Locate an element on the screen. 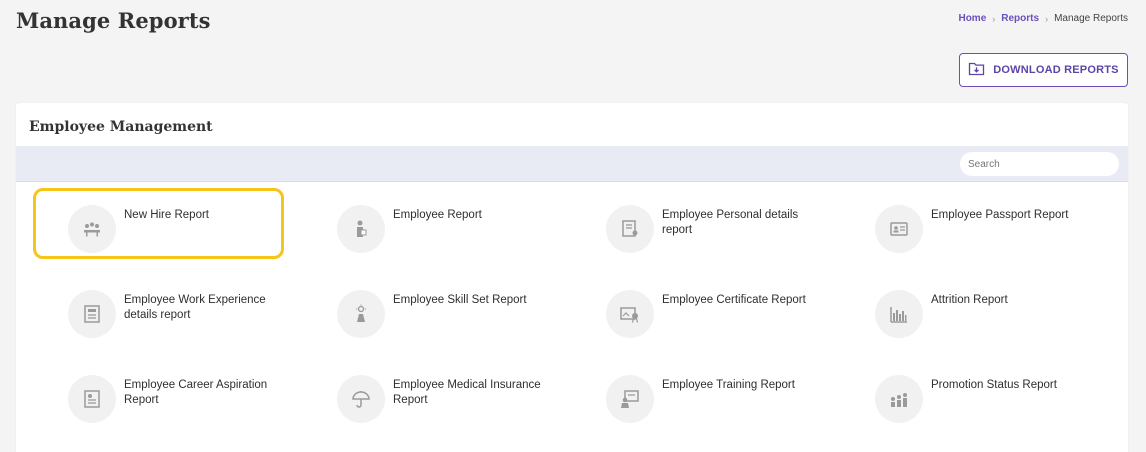 The height and width of the screenshot is (452, 1146). bar-chart-icon is located at coordinates (899, 314).